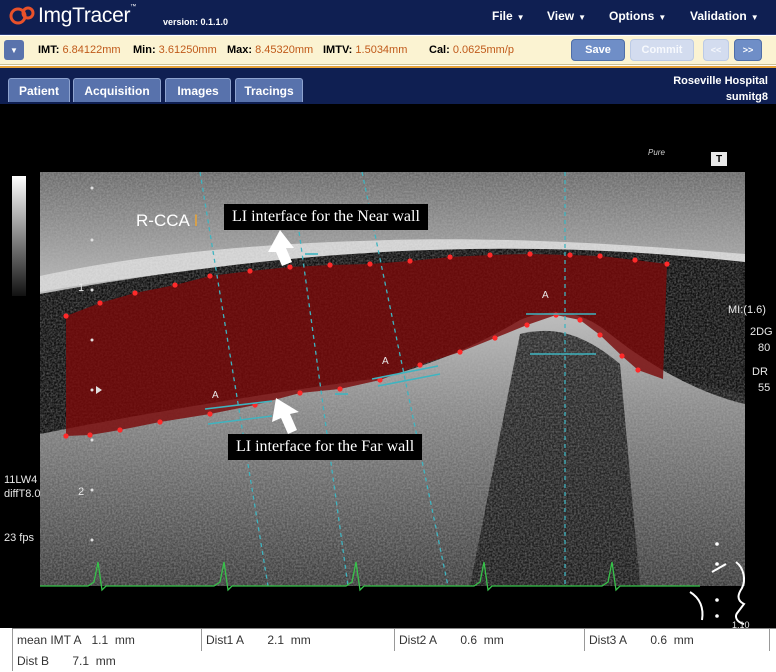 The image size is (776, 672). I want to click on app-name: ImgTracer, so click(84, 15).